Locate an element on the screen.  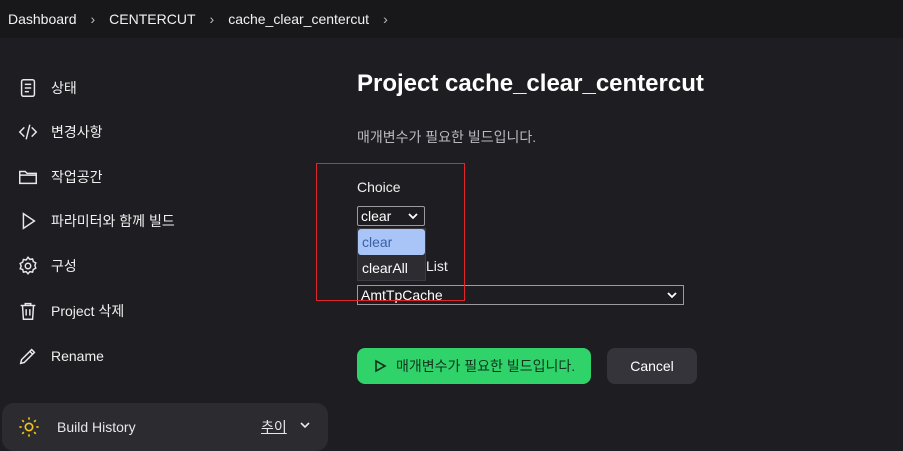
gear-icon is located at coordinates (28, 265).